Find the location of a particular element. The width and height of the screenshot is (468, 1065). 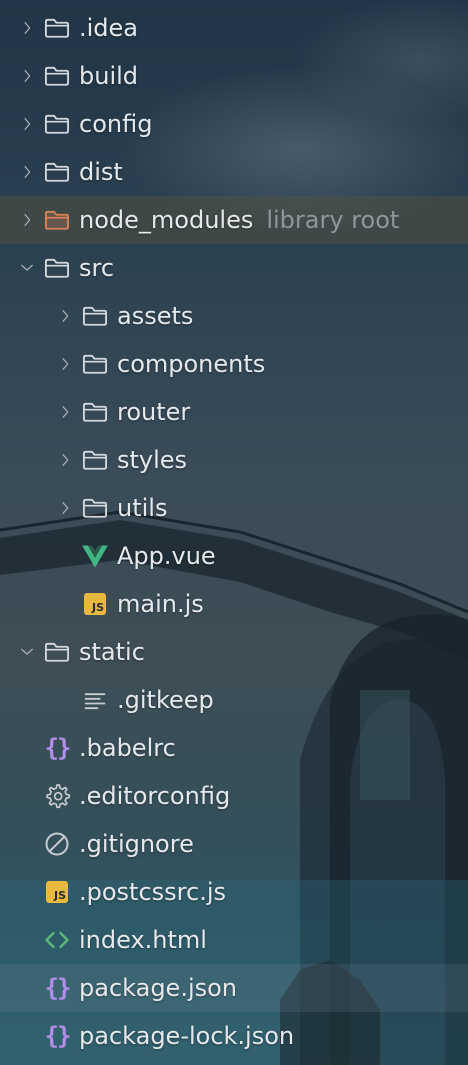

tree-file-row: {} .babelrc is located at coordinates (234, 748).